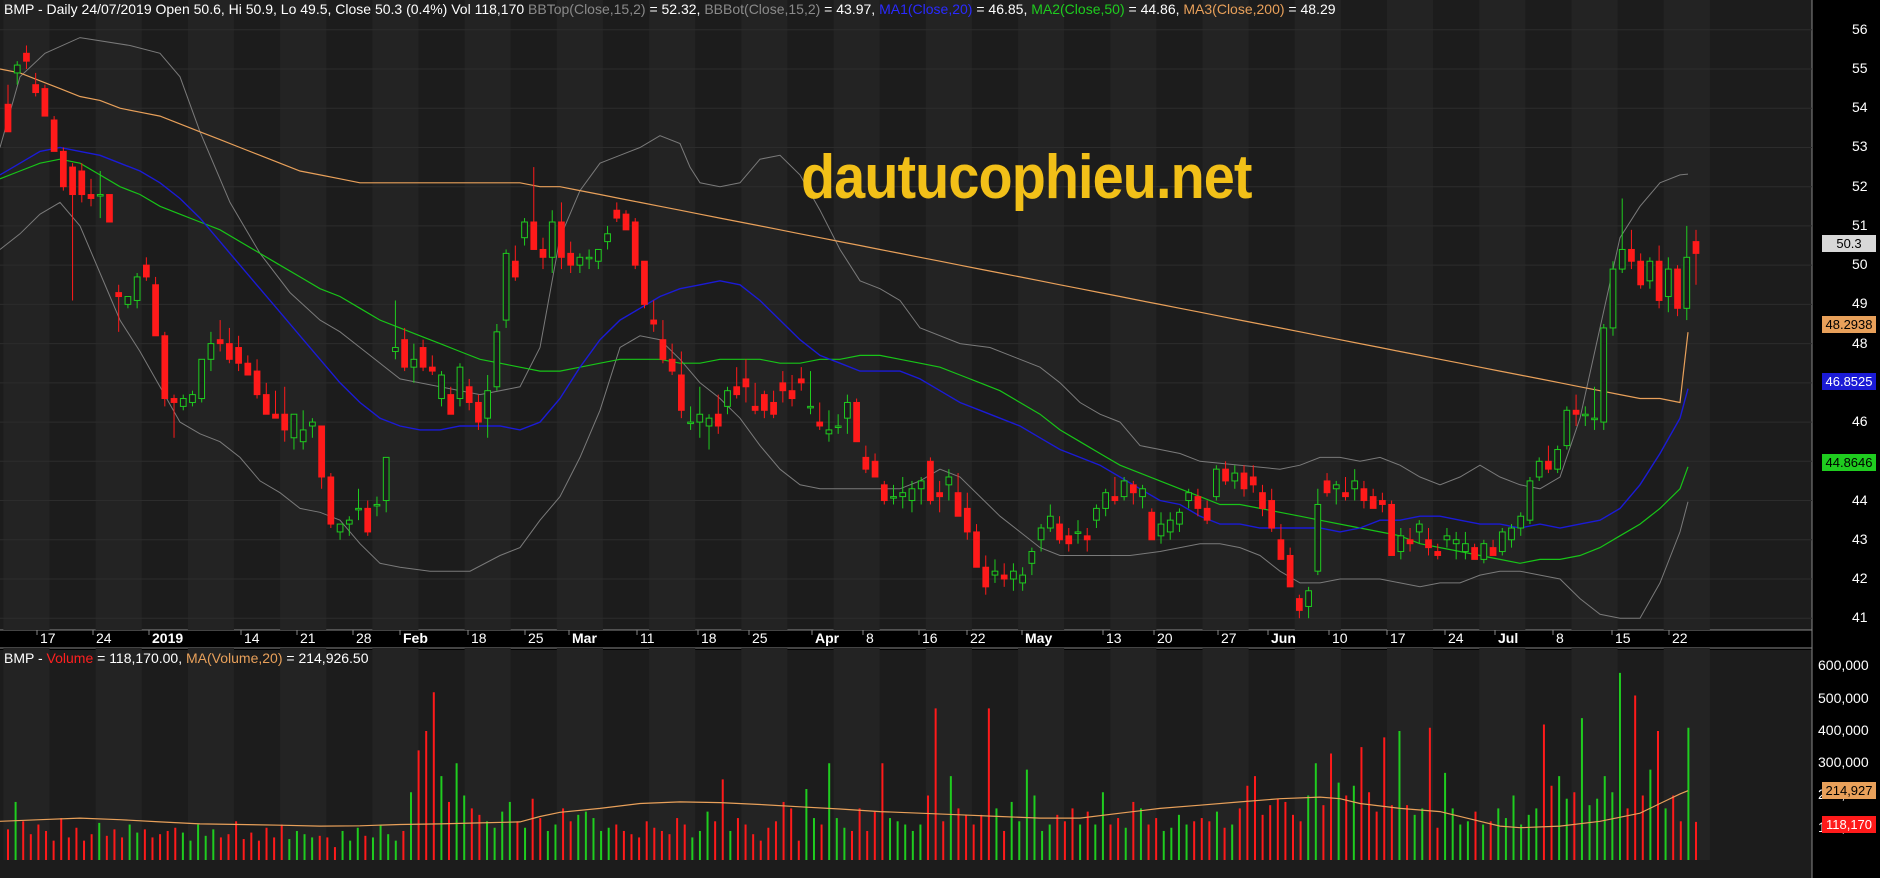 The height and width of the screenshot is (878, 1880). I want to click on bbtop-value: = 52.32,, so click(673, 9).